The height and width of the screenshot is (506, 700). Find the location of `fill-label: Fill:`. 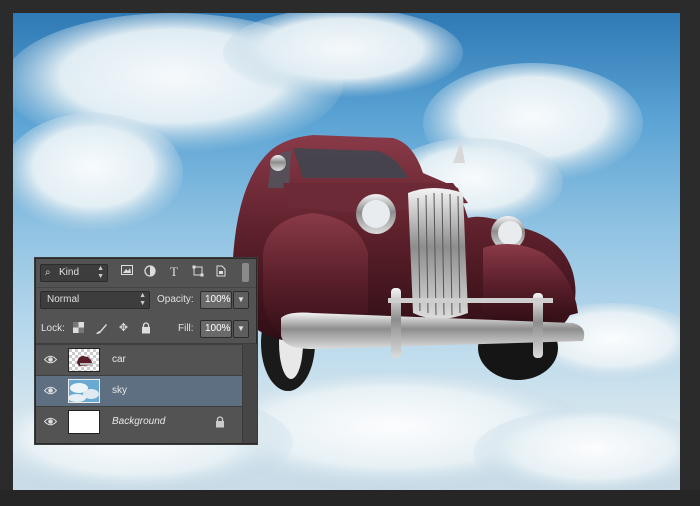

fill-label: Fill: is located at coordinates (186, 328).